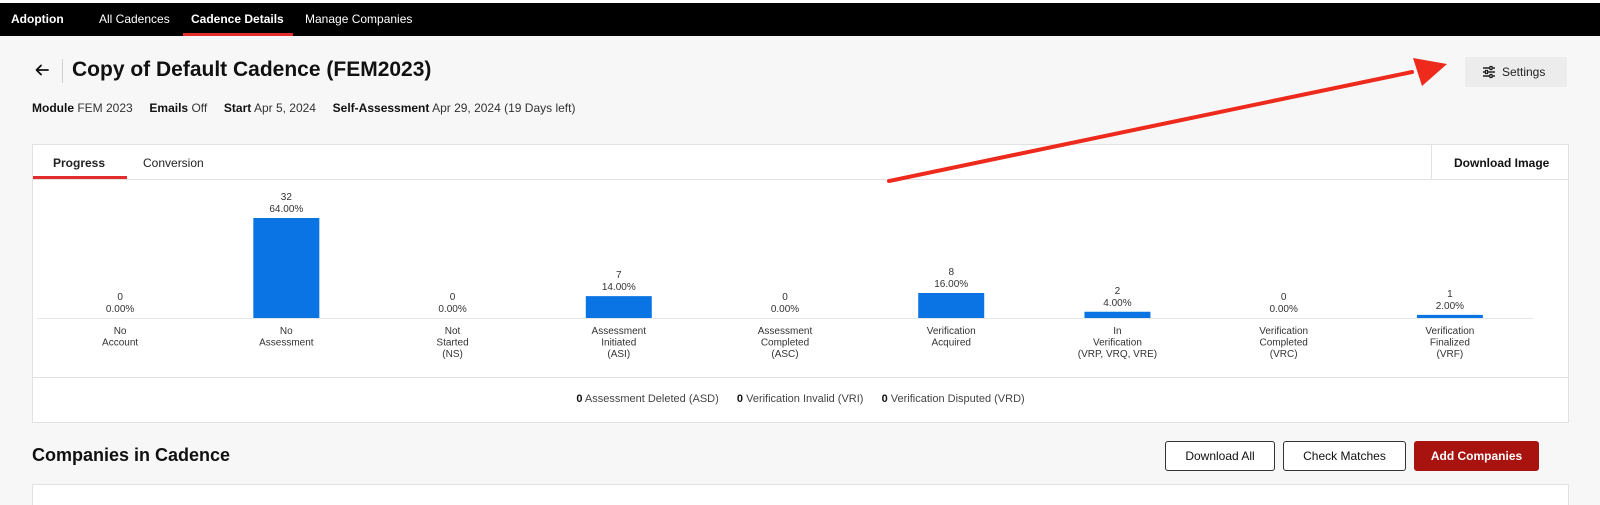  What do you see at coordinates (284, 108) in the screenshot?
I see `start-value: Apr 5, 2024` at bounding box center [284, 108].